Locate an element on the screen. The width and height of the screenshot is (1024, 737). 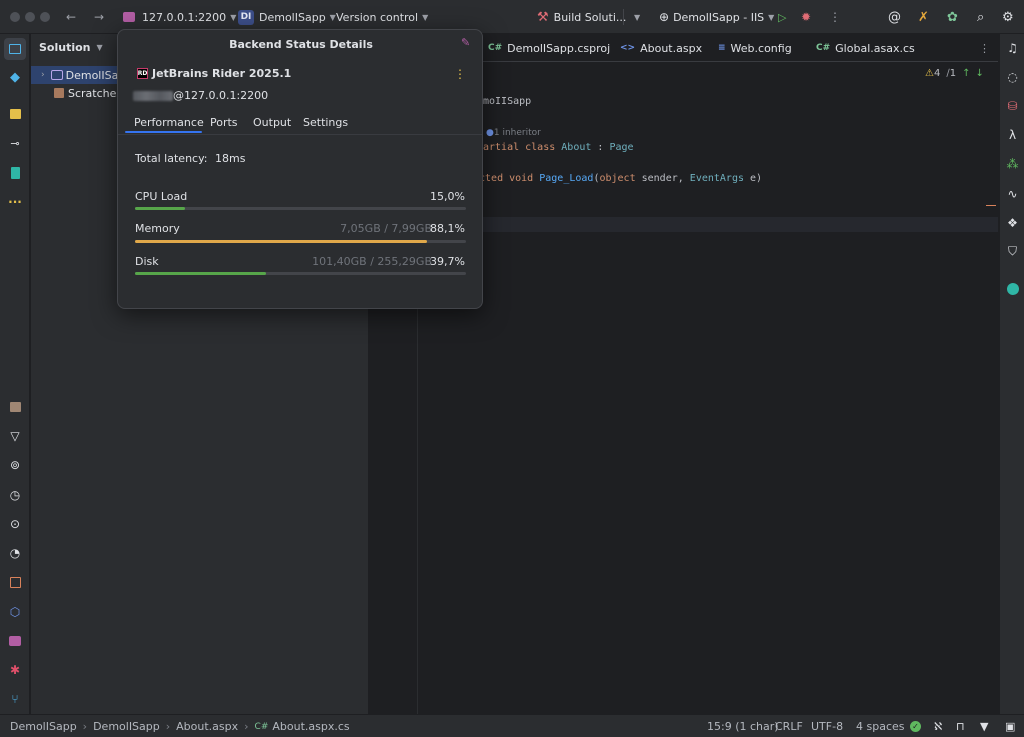
more-actions-button: ⋮ is located at coordinates (835, 17).